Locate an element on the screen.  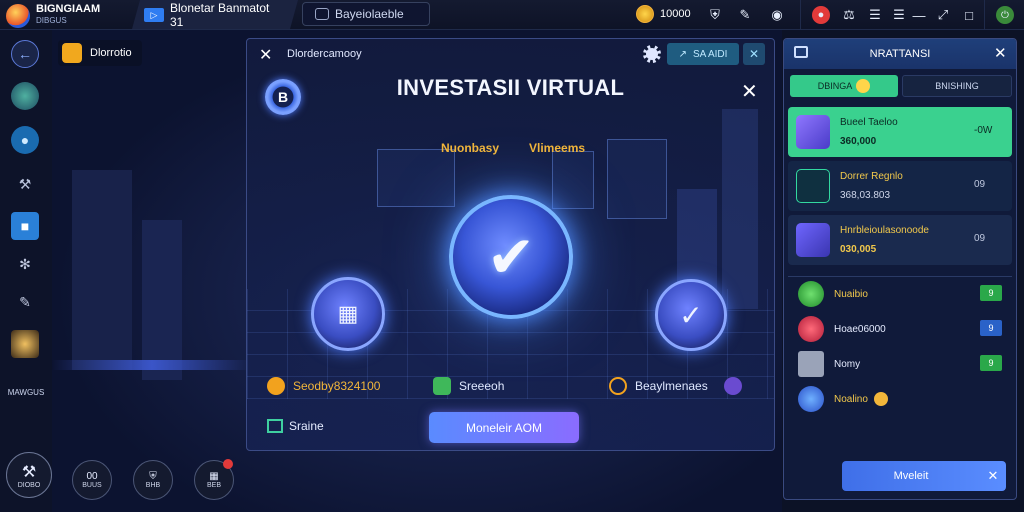
tab-main-icon: ▷ is located at coordinates (154, 15).